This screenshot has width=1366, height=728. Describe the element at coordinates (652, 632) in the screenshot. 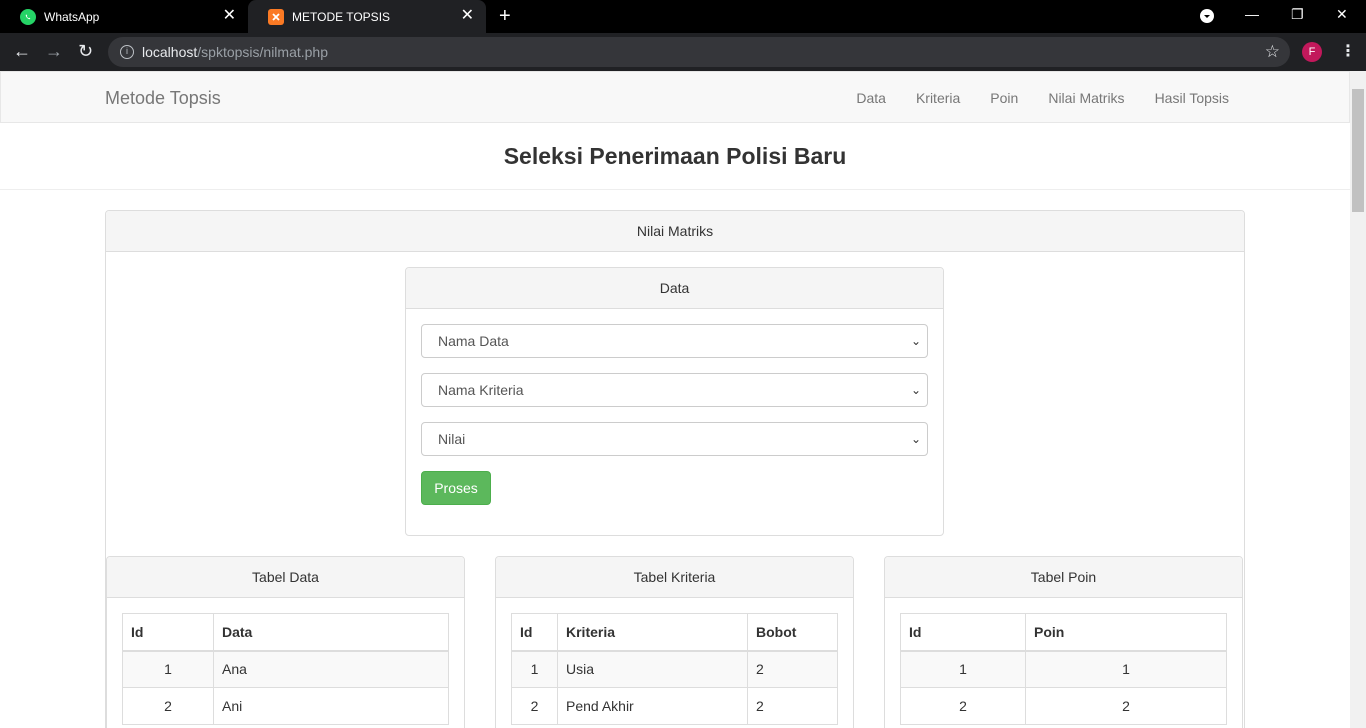

I see `column-header: Kriteria` at that location.